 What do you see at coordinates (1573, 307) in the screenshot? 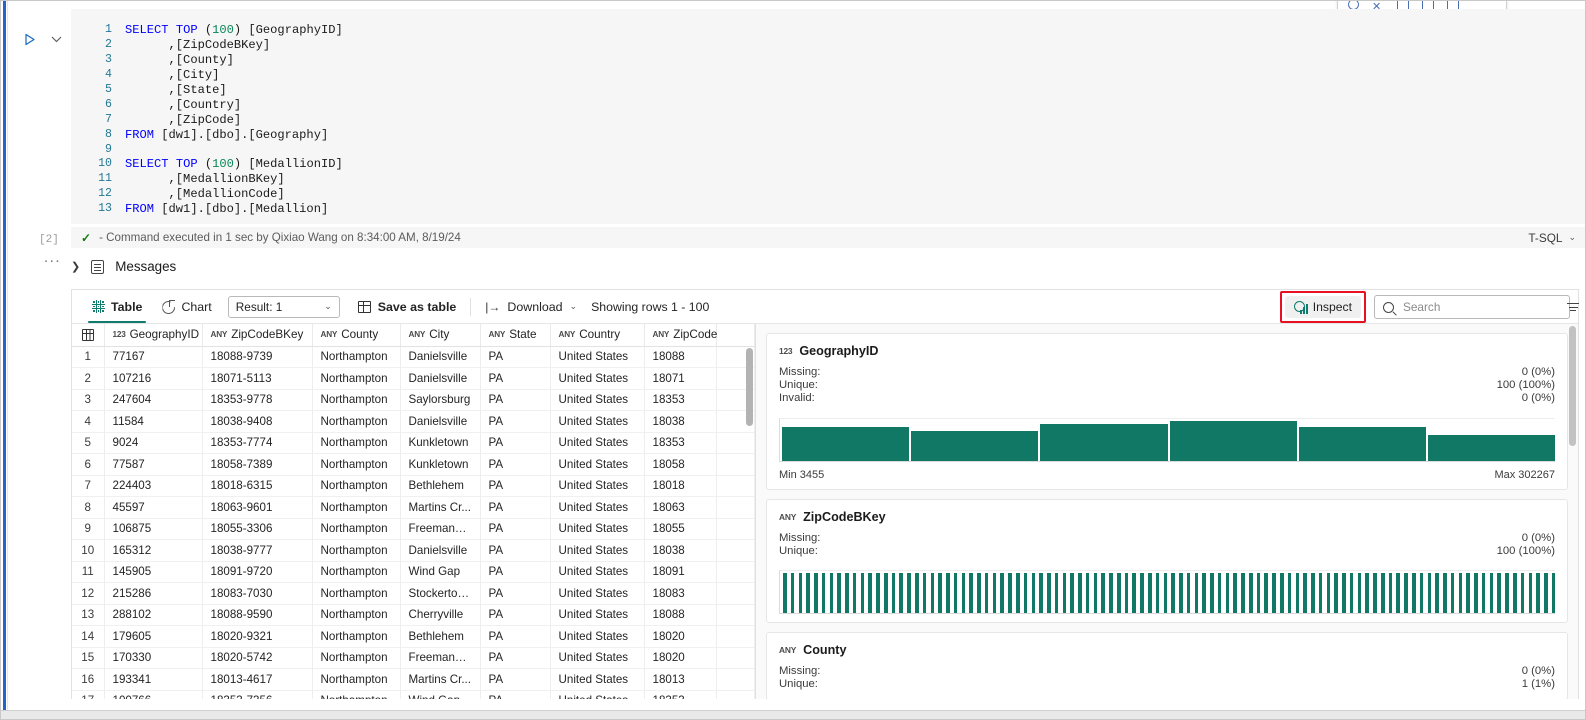
I see `filter-icon` at bounding box center [1573, 307].